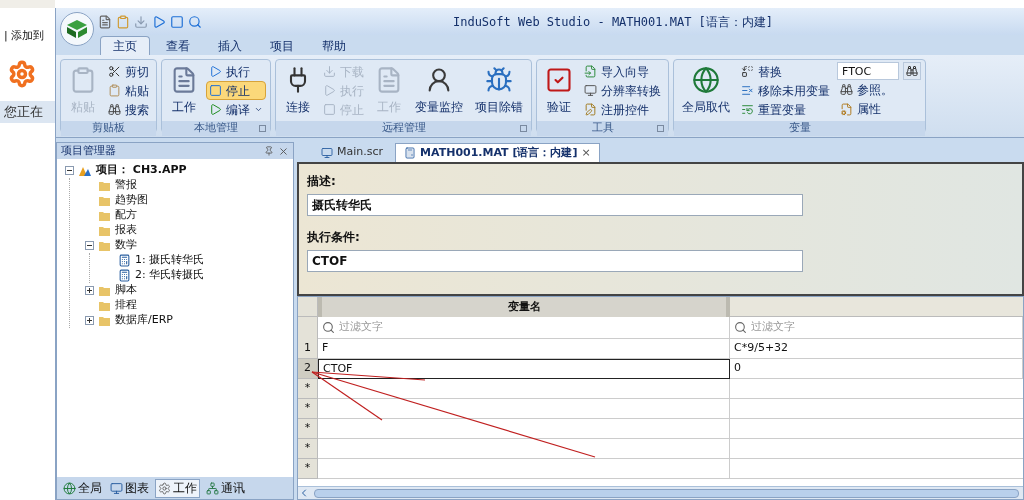  I want to click on ribbon-large-button: 变量监控, so click(439, 90).